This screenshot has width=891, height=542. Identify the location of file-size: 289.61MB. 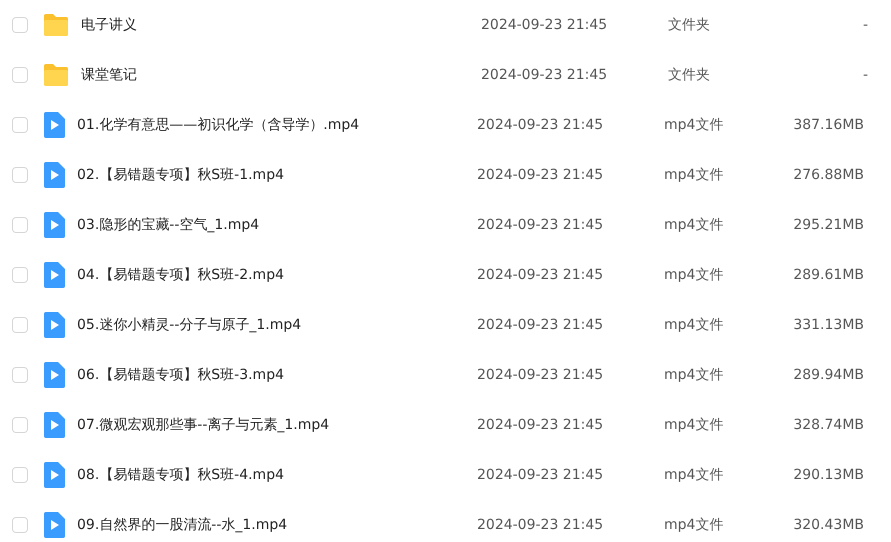
(828, 275).